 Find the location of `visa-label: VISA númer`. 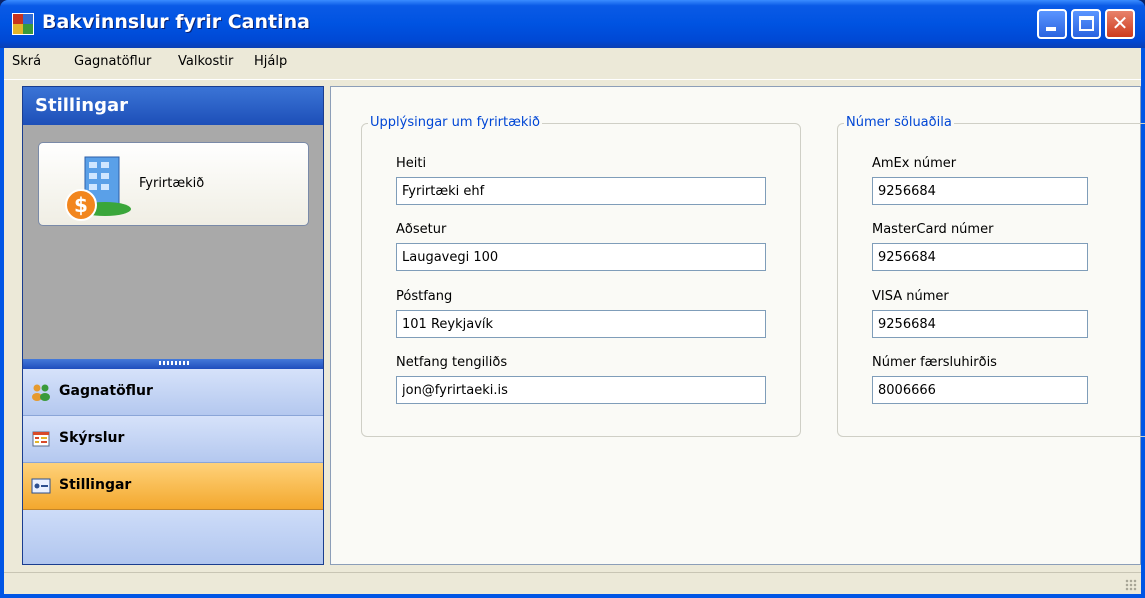

visa-label: VISA númer is located at coordinates (910, 296).